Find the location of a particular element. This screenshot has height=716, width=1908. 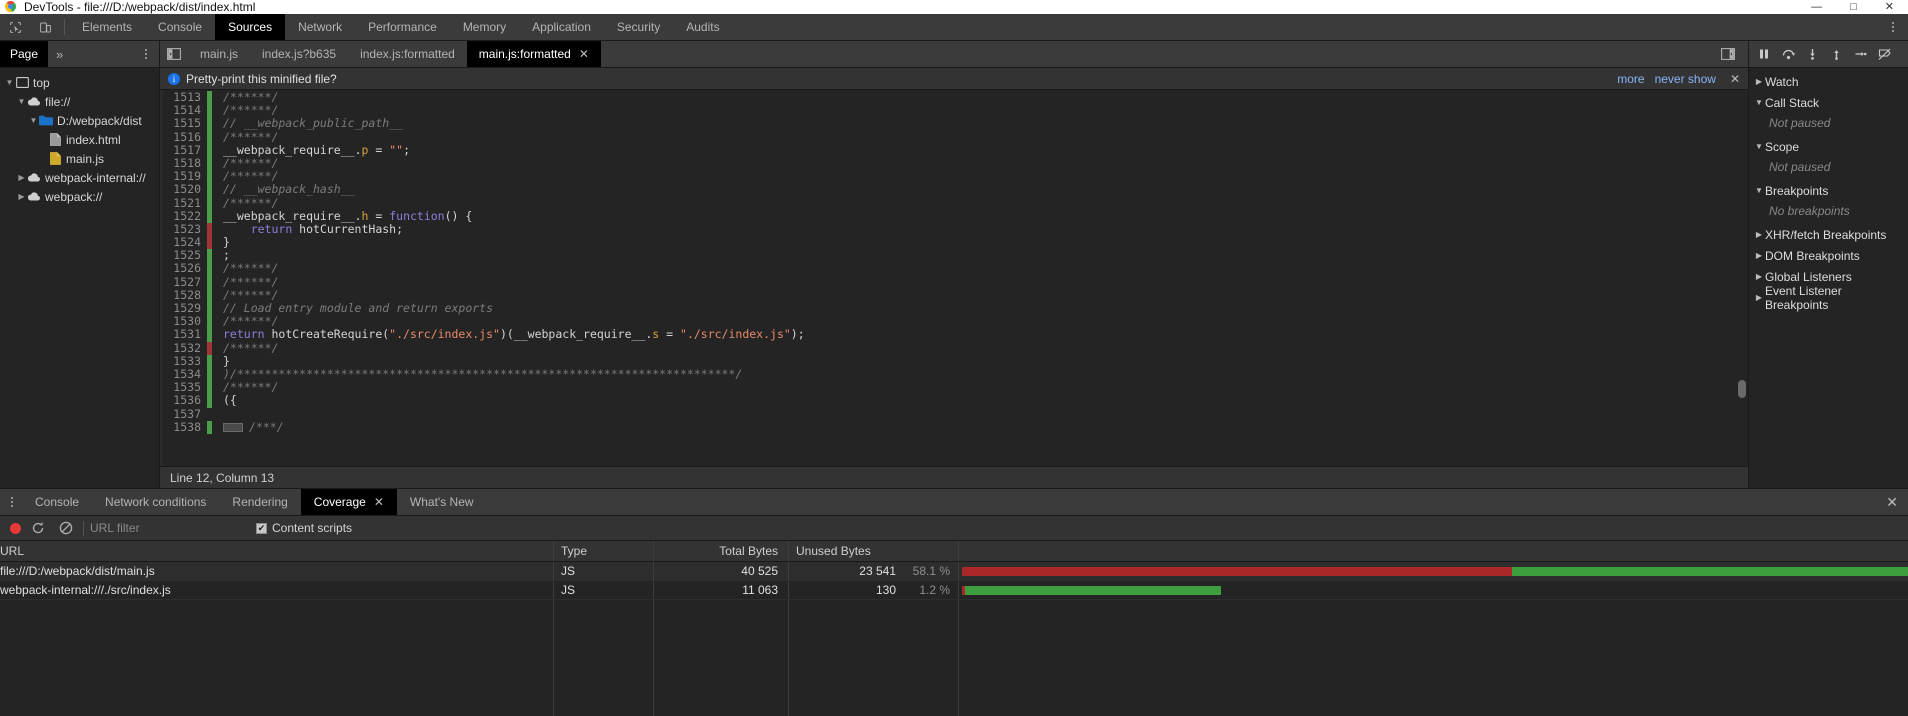

infobar-close-icon: ✕ is located at coordinates (1733, 79).